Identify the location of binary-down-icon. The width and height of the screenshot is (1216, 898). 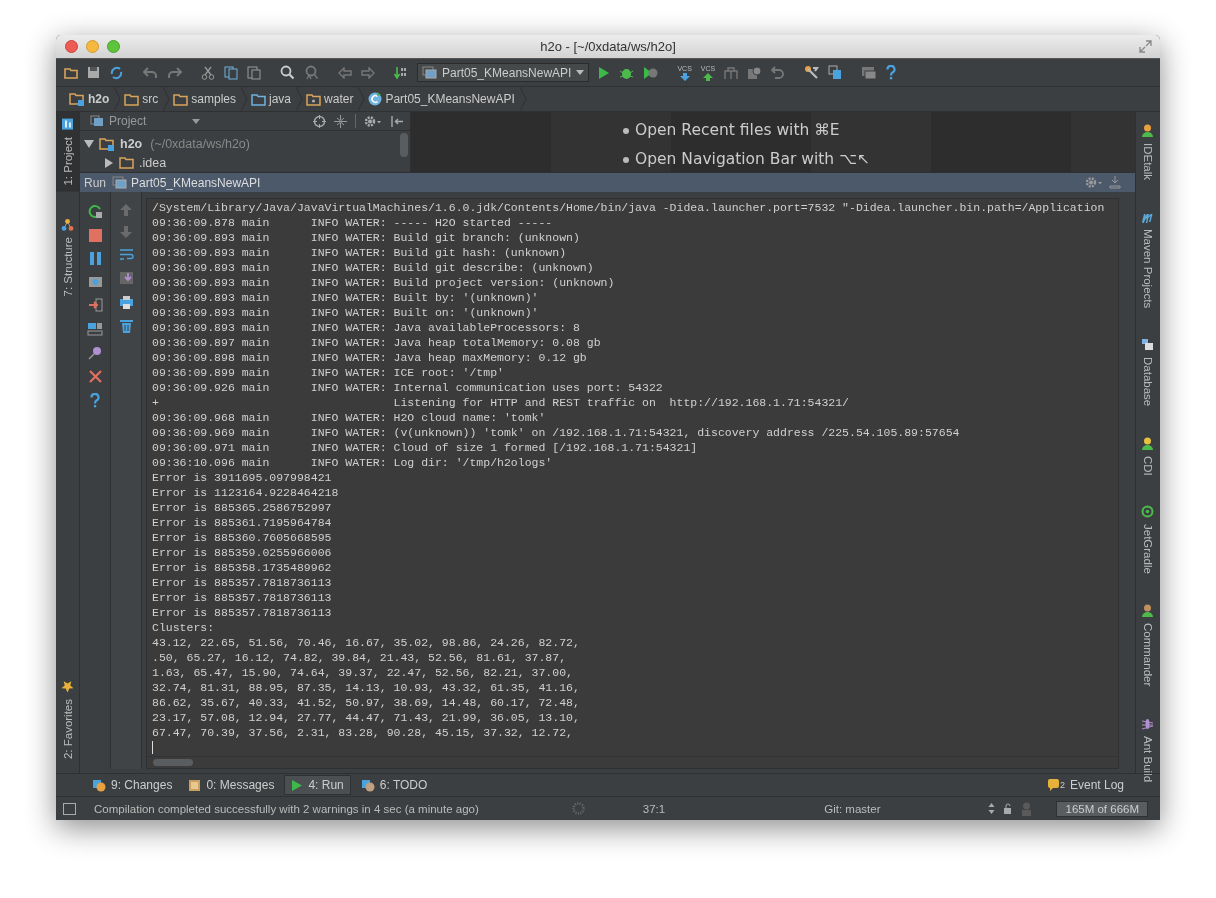
(401, 72).